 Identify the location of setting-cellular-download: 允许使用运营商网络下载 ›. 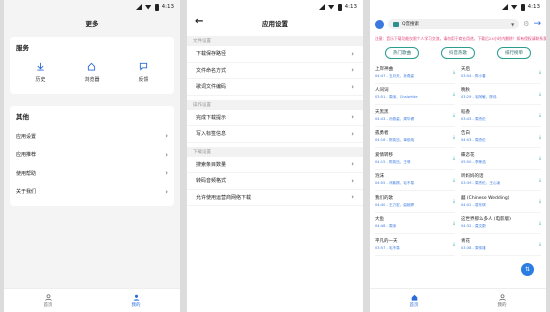
(275, 198).